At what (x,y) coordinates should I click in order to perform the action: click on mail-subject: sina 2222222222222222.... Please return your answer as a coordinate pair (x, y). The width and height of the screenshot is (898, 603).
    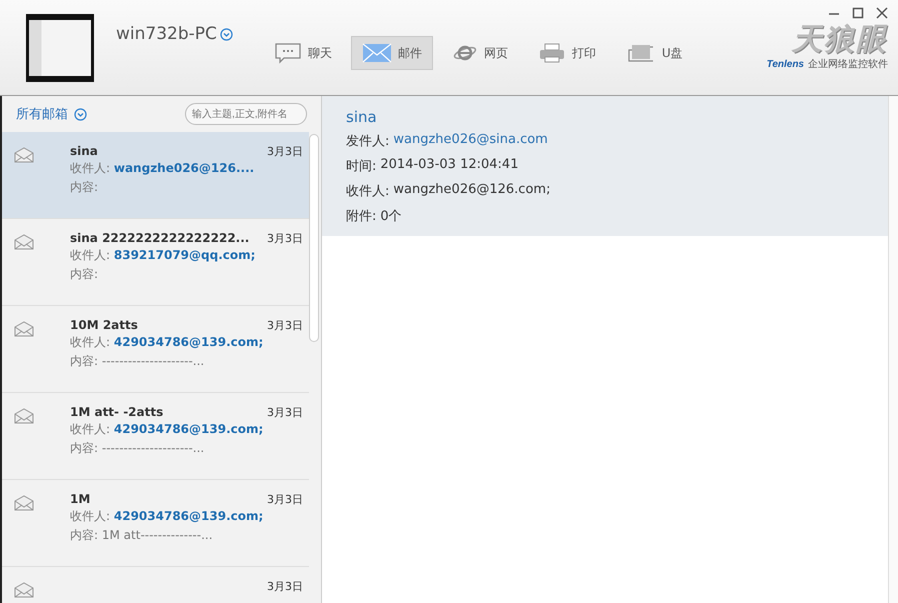
    Looking at the image, I should click on (160, 238).